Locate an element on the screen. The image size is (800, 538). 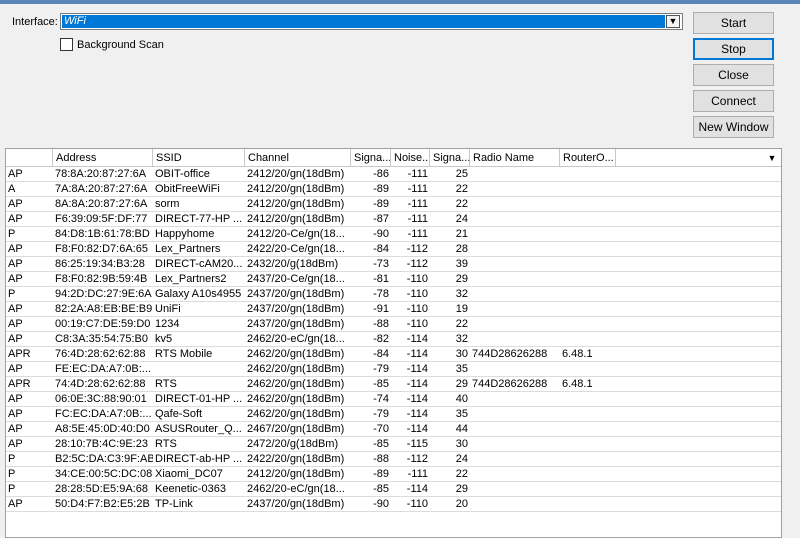
table-cell: Qafe-Soft is located at coordinates (179, 414).